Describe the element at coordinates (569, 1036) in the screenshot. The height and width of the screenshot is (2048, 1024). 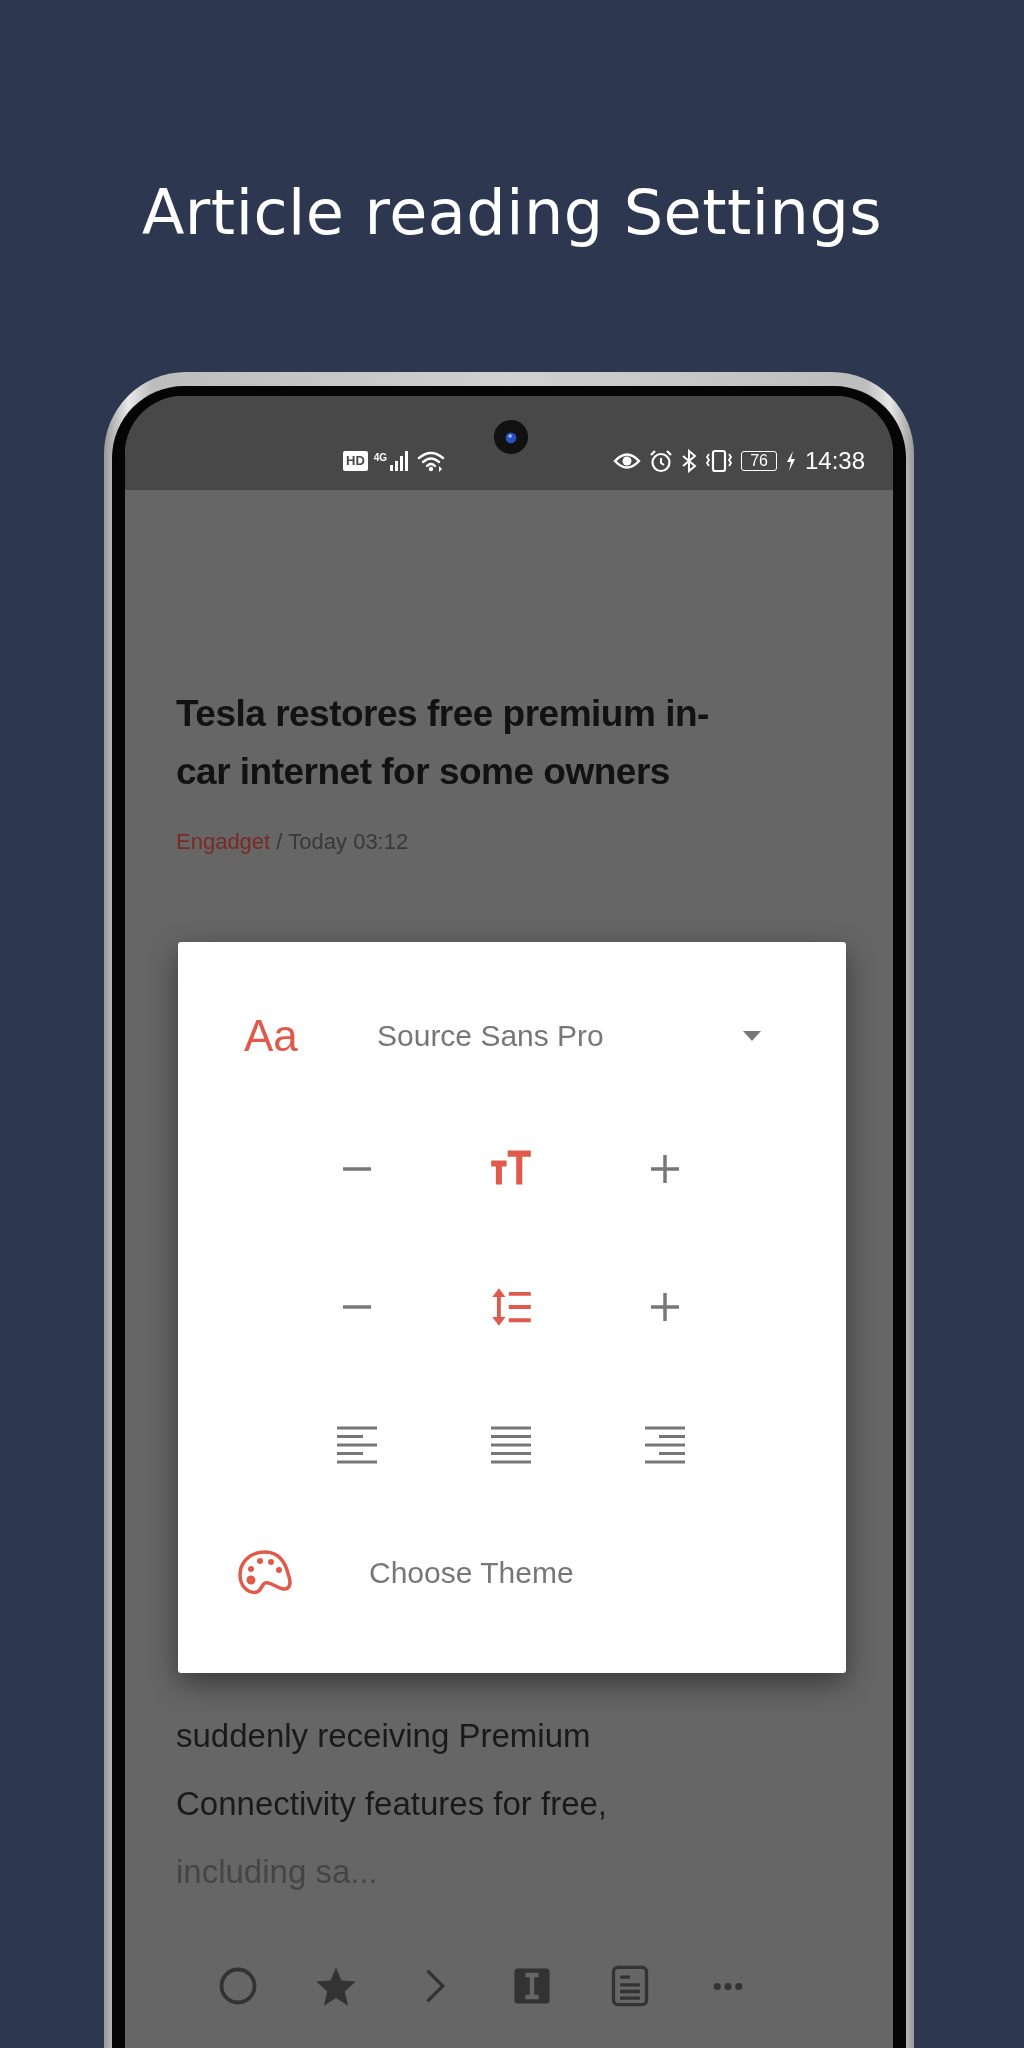
I see `font-dropdown: Source Sans Pro` at that location.